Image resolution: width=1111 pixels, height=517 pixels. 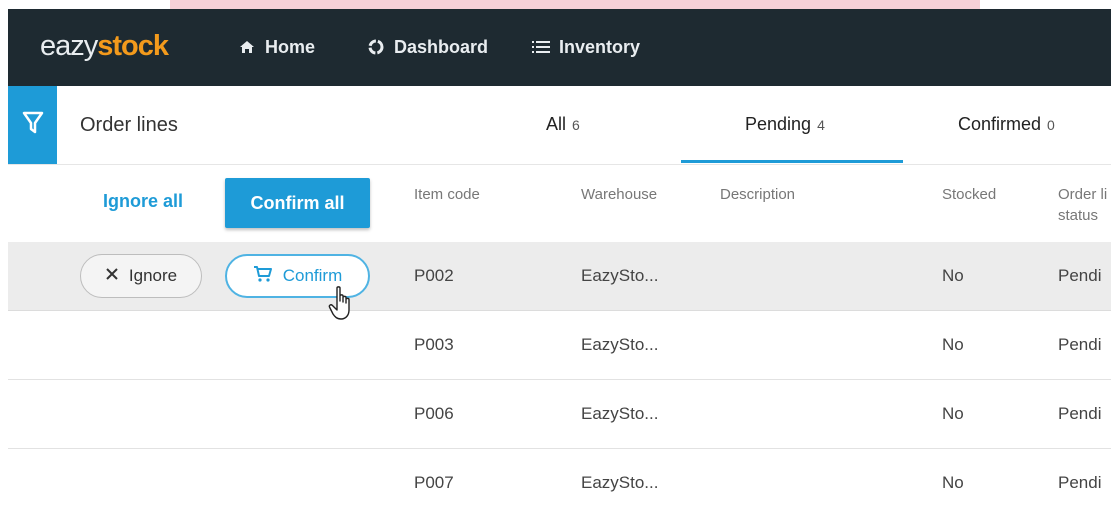 What do you see at coordinates (297, 203) in the screenshot?
I see `confirm-all-button: Confirm all` at bounding box center [297, 203].